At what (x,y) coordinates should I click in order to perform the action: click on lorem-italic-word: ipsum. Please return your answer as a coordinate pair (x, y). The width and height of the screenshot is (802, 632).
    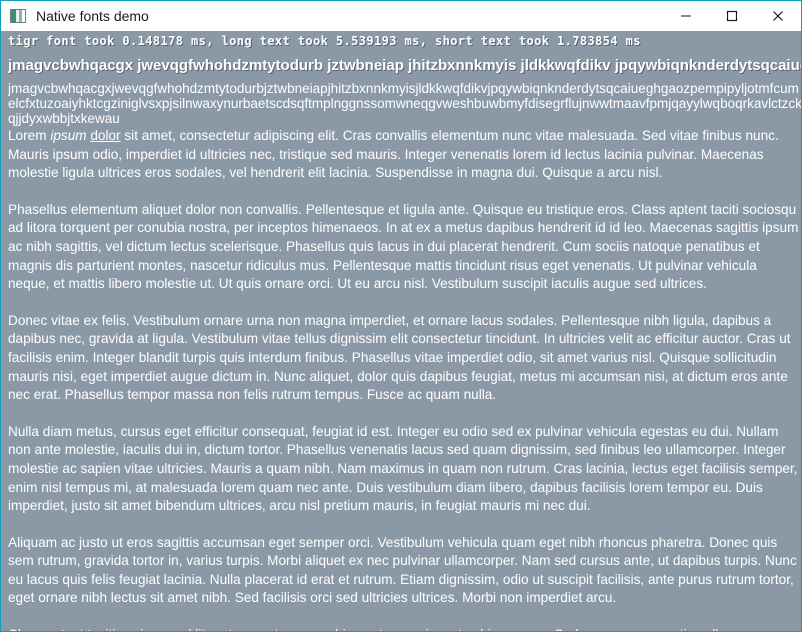
    Looking at the image, I should click on (68, 135).